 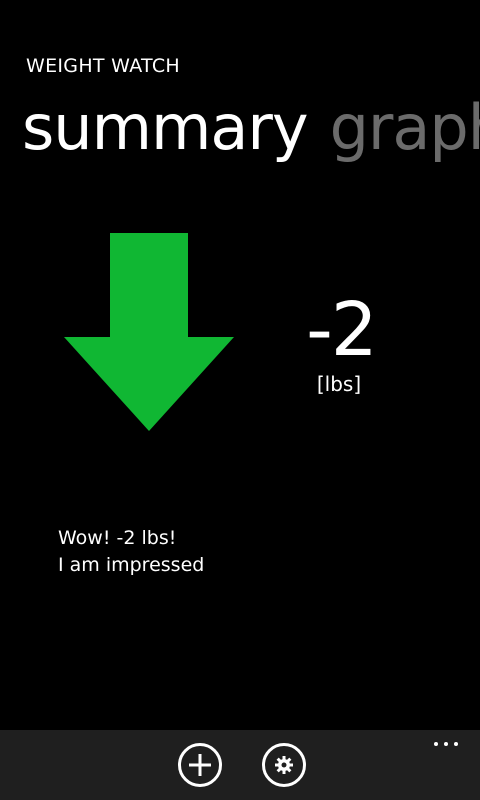 I want to click on down-arrow-icon, so click(x=149, y=332).